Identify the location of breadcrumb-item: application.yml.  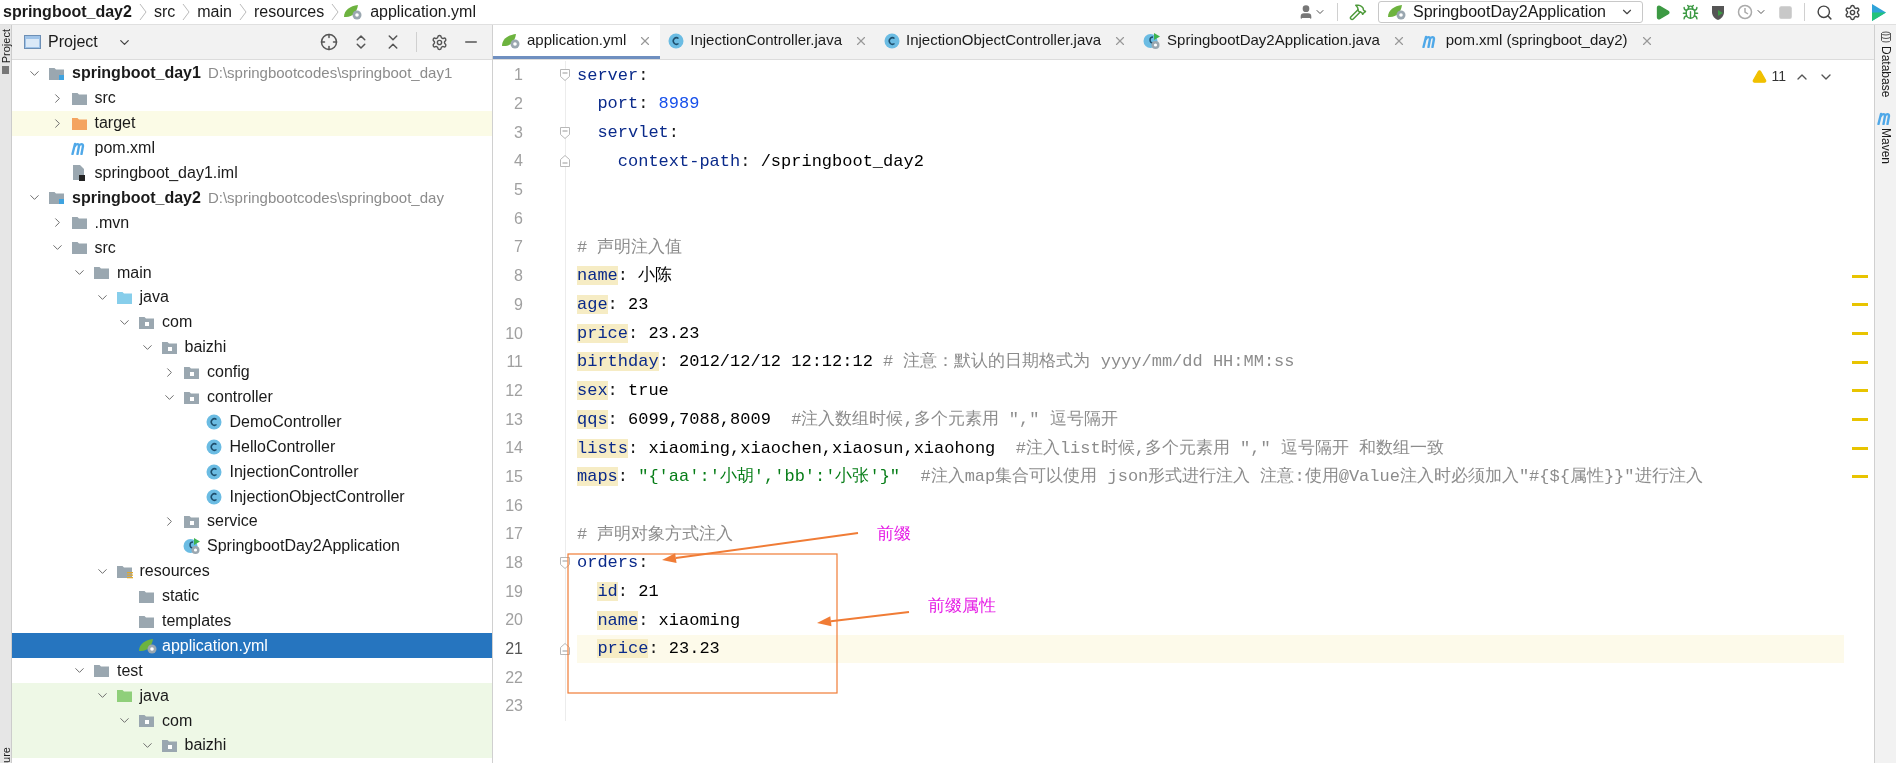
(423, 12).